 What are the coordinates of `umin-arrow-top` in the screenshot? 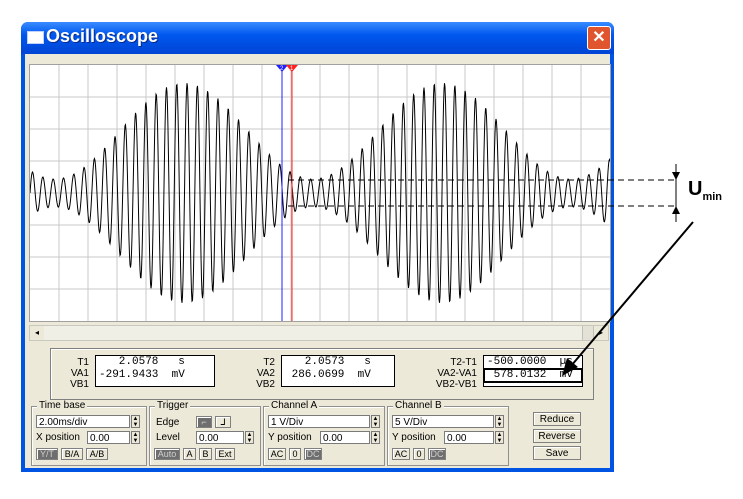 It's located at (676, 176).